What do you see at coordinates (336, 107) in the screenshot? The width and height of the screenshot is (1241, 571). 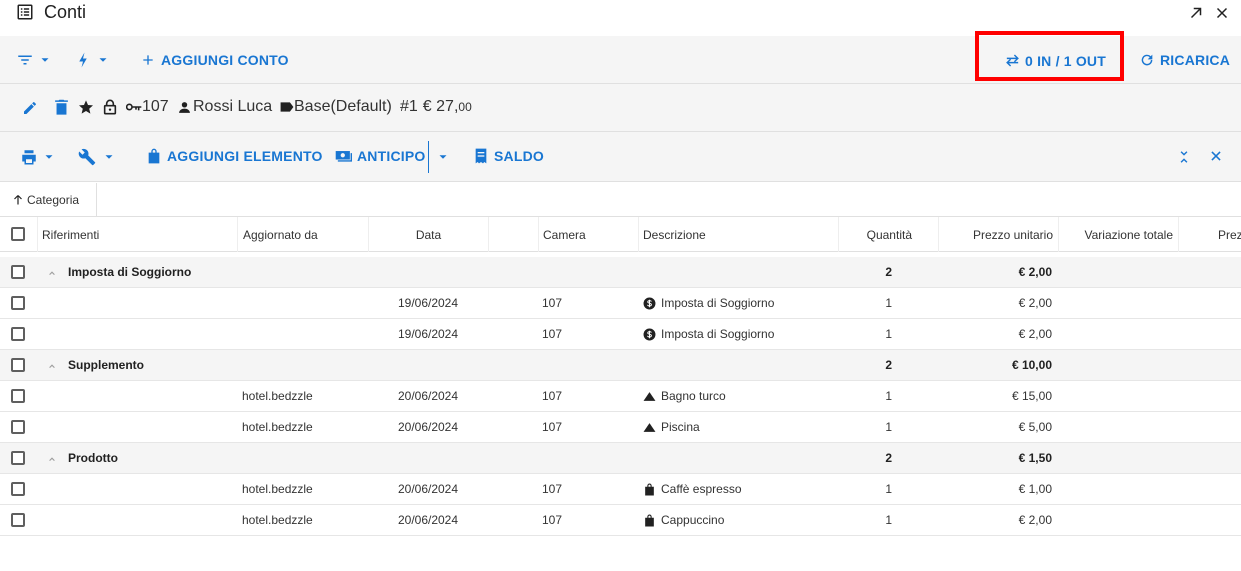 I see `rate-name: Base(Default)` at bounding box center [336, 107].